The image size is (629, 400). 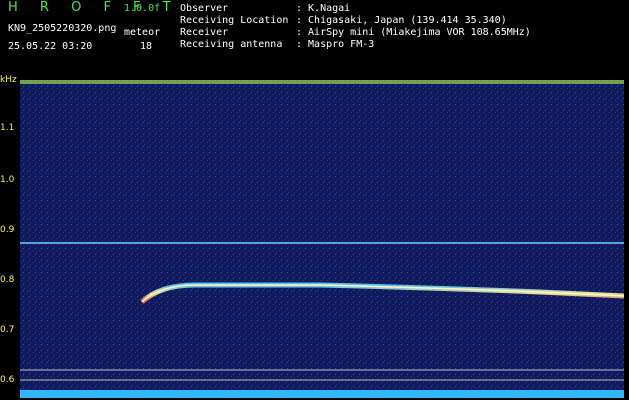 What do you see at coordinates (323, 8) in the screenshot?
I see `observer-value: : K.Nagai` at bounding box center [323, 8].